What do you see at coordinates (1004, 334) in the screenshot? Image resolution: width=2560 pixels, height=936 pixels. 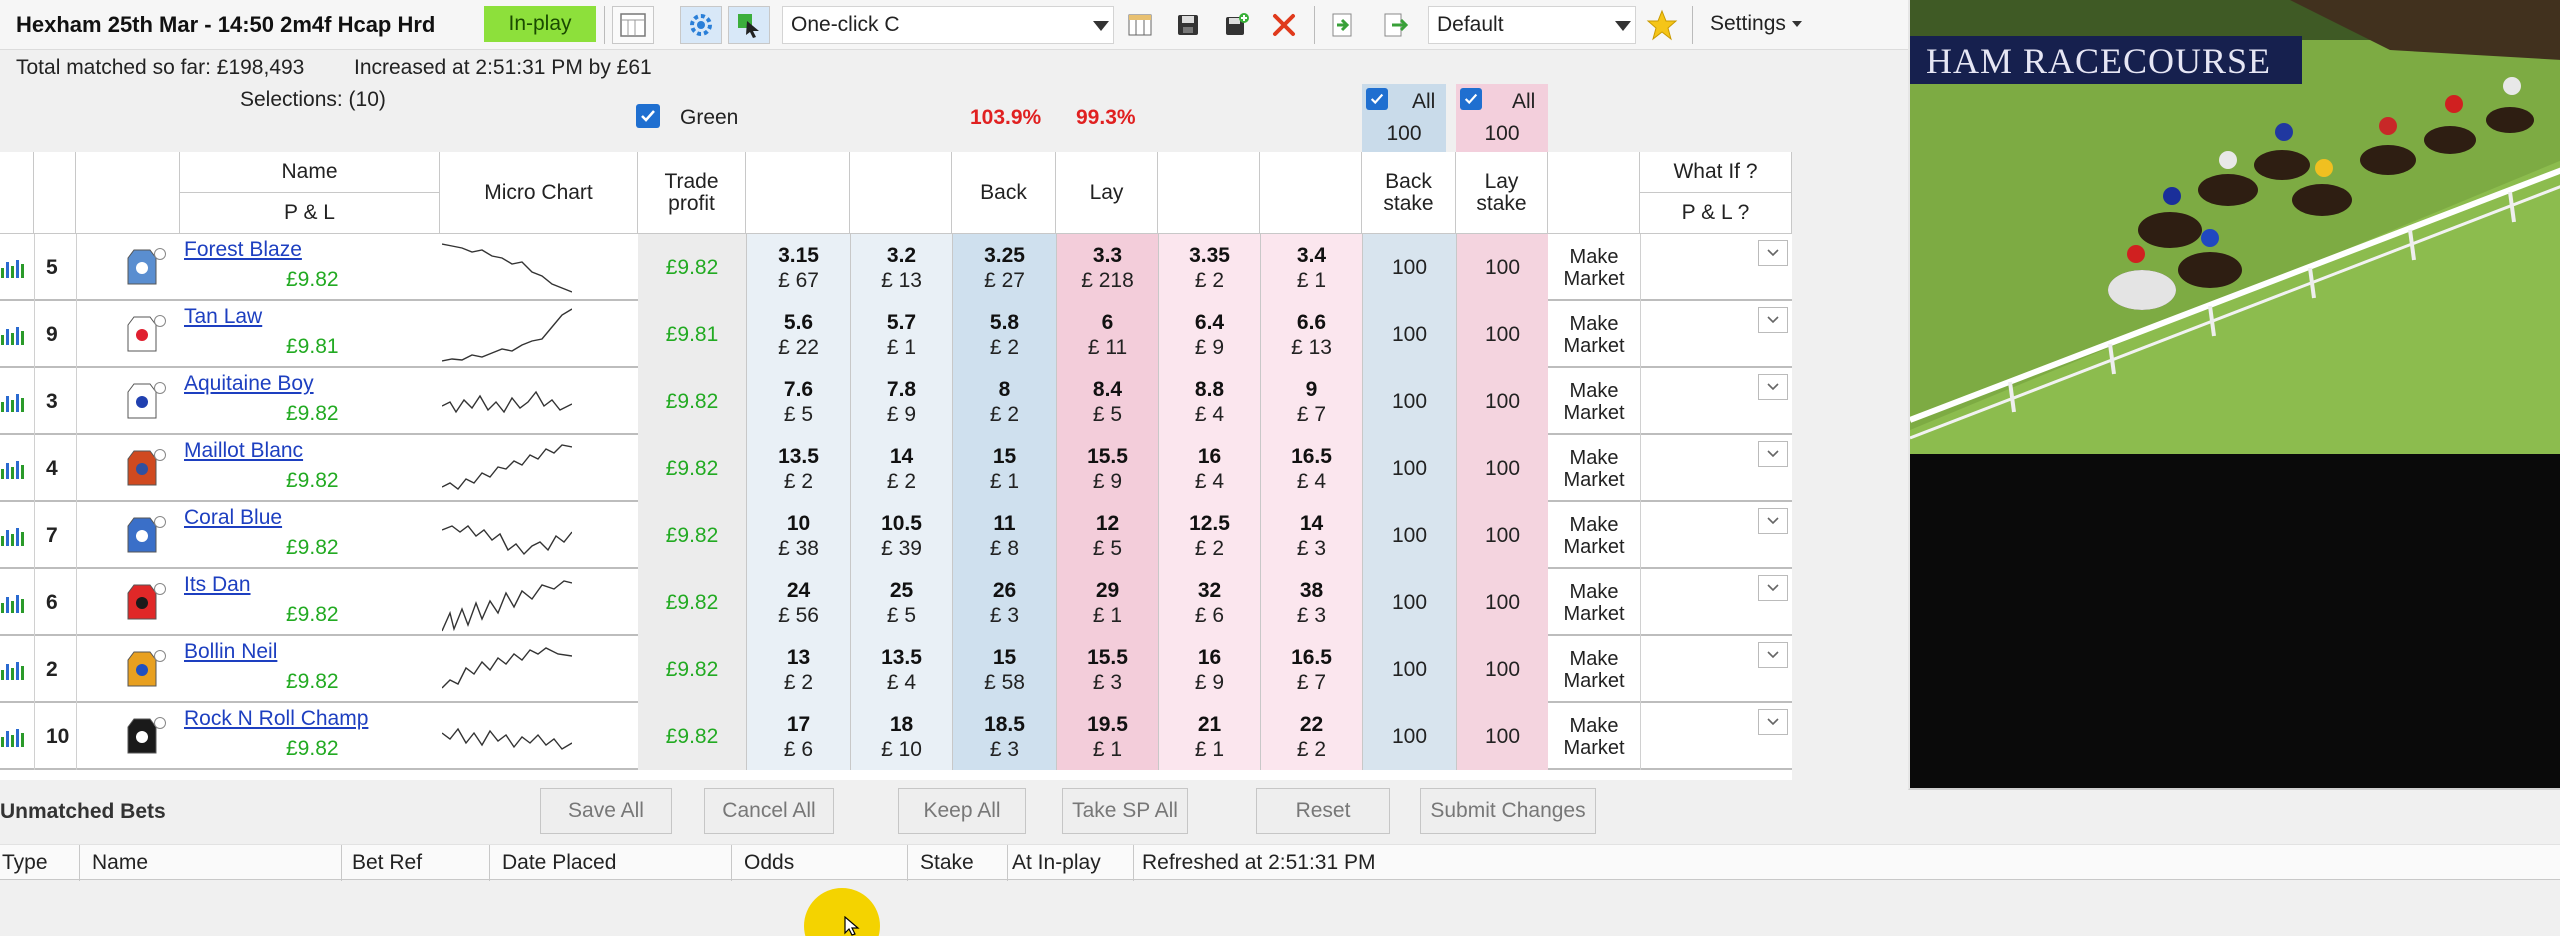 I see `price-cell: 5.8 £ 2` at bounding box center [1004, 334].